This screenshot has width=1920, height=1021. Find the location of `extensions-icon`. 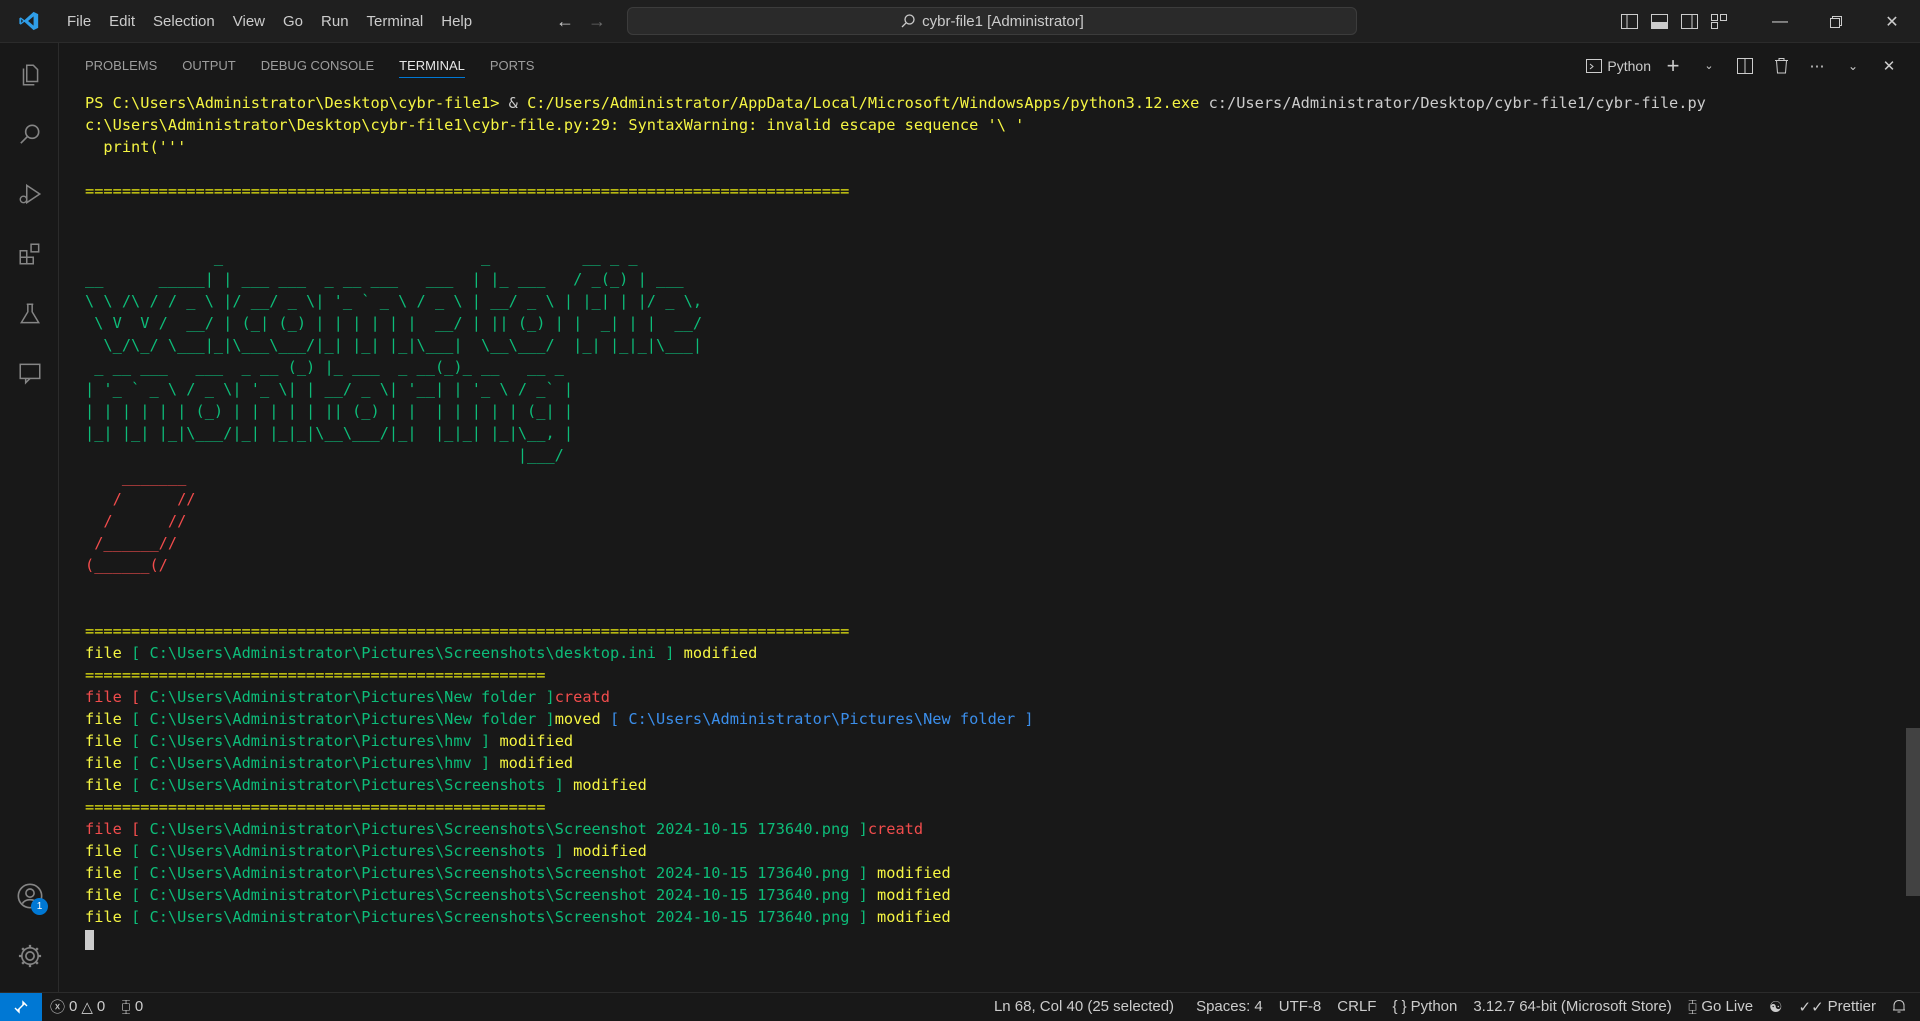

extensions-icon is located at coordinates (29, 254).